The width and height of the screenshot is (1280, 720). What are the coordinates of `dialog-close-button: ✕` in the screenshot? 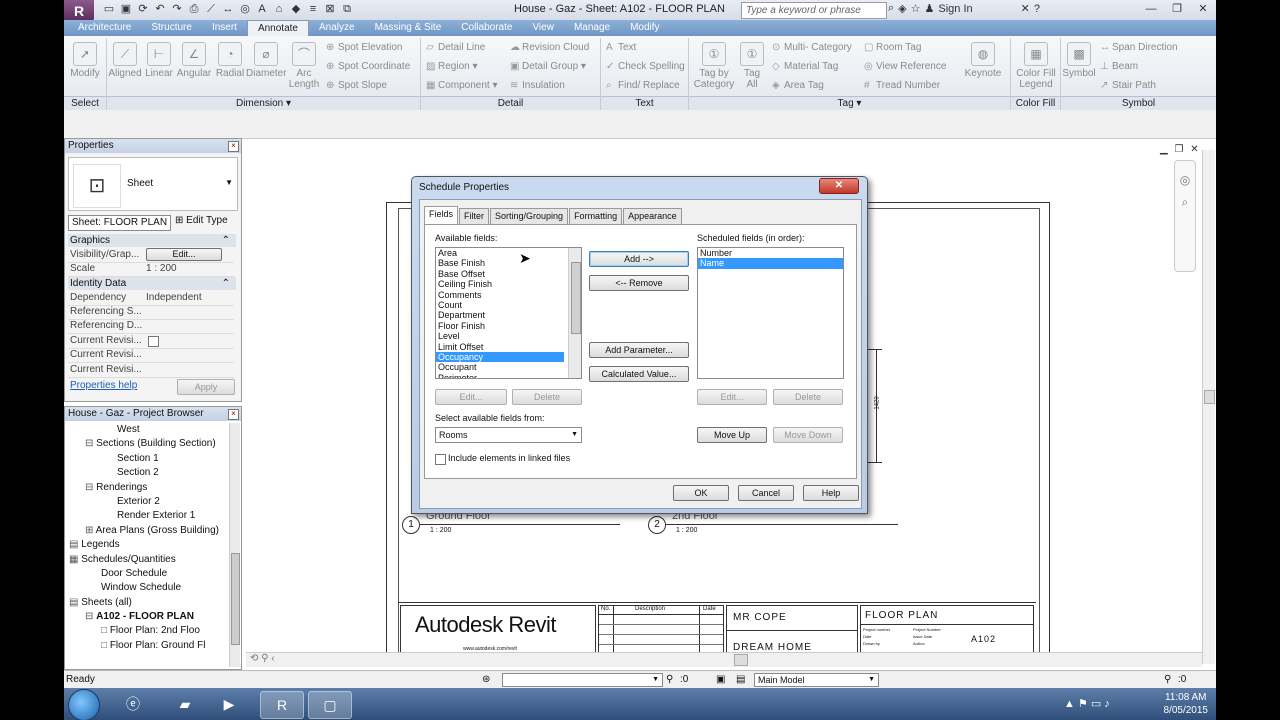 It's located at (839, 186).